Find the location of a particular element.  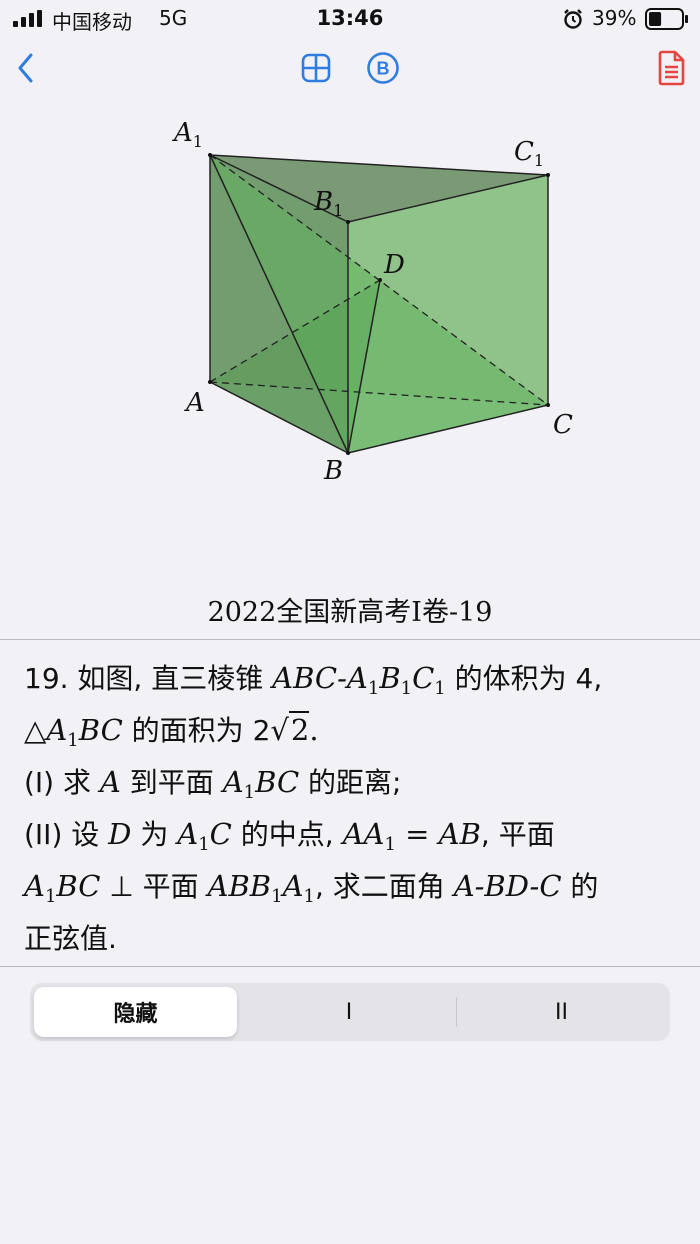

grid-icon is located at coordinates (316, 68).